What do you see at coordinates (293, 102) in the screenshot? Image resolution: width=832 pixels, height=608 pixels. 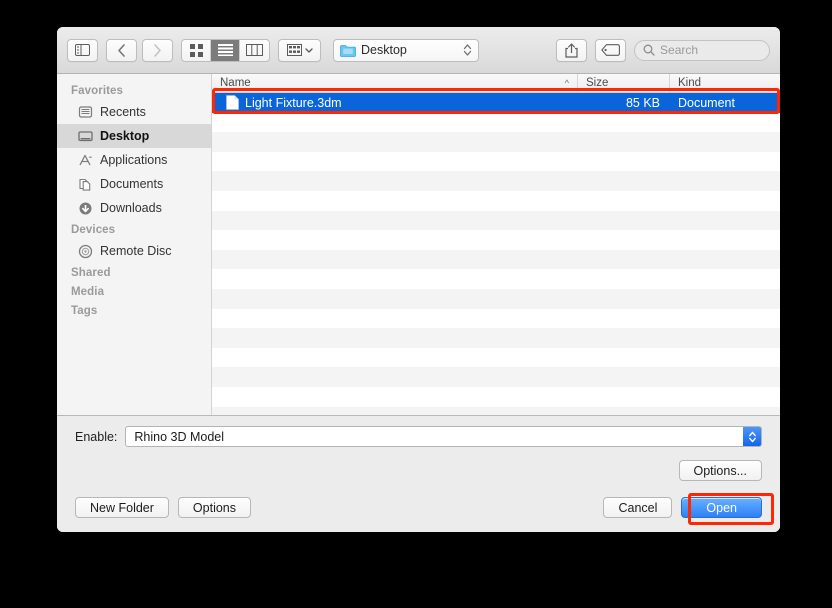 I see `file-name-label: Light Fixture.3dm` at bounding box center [293, 102].